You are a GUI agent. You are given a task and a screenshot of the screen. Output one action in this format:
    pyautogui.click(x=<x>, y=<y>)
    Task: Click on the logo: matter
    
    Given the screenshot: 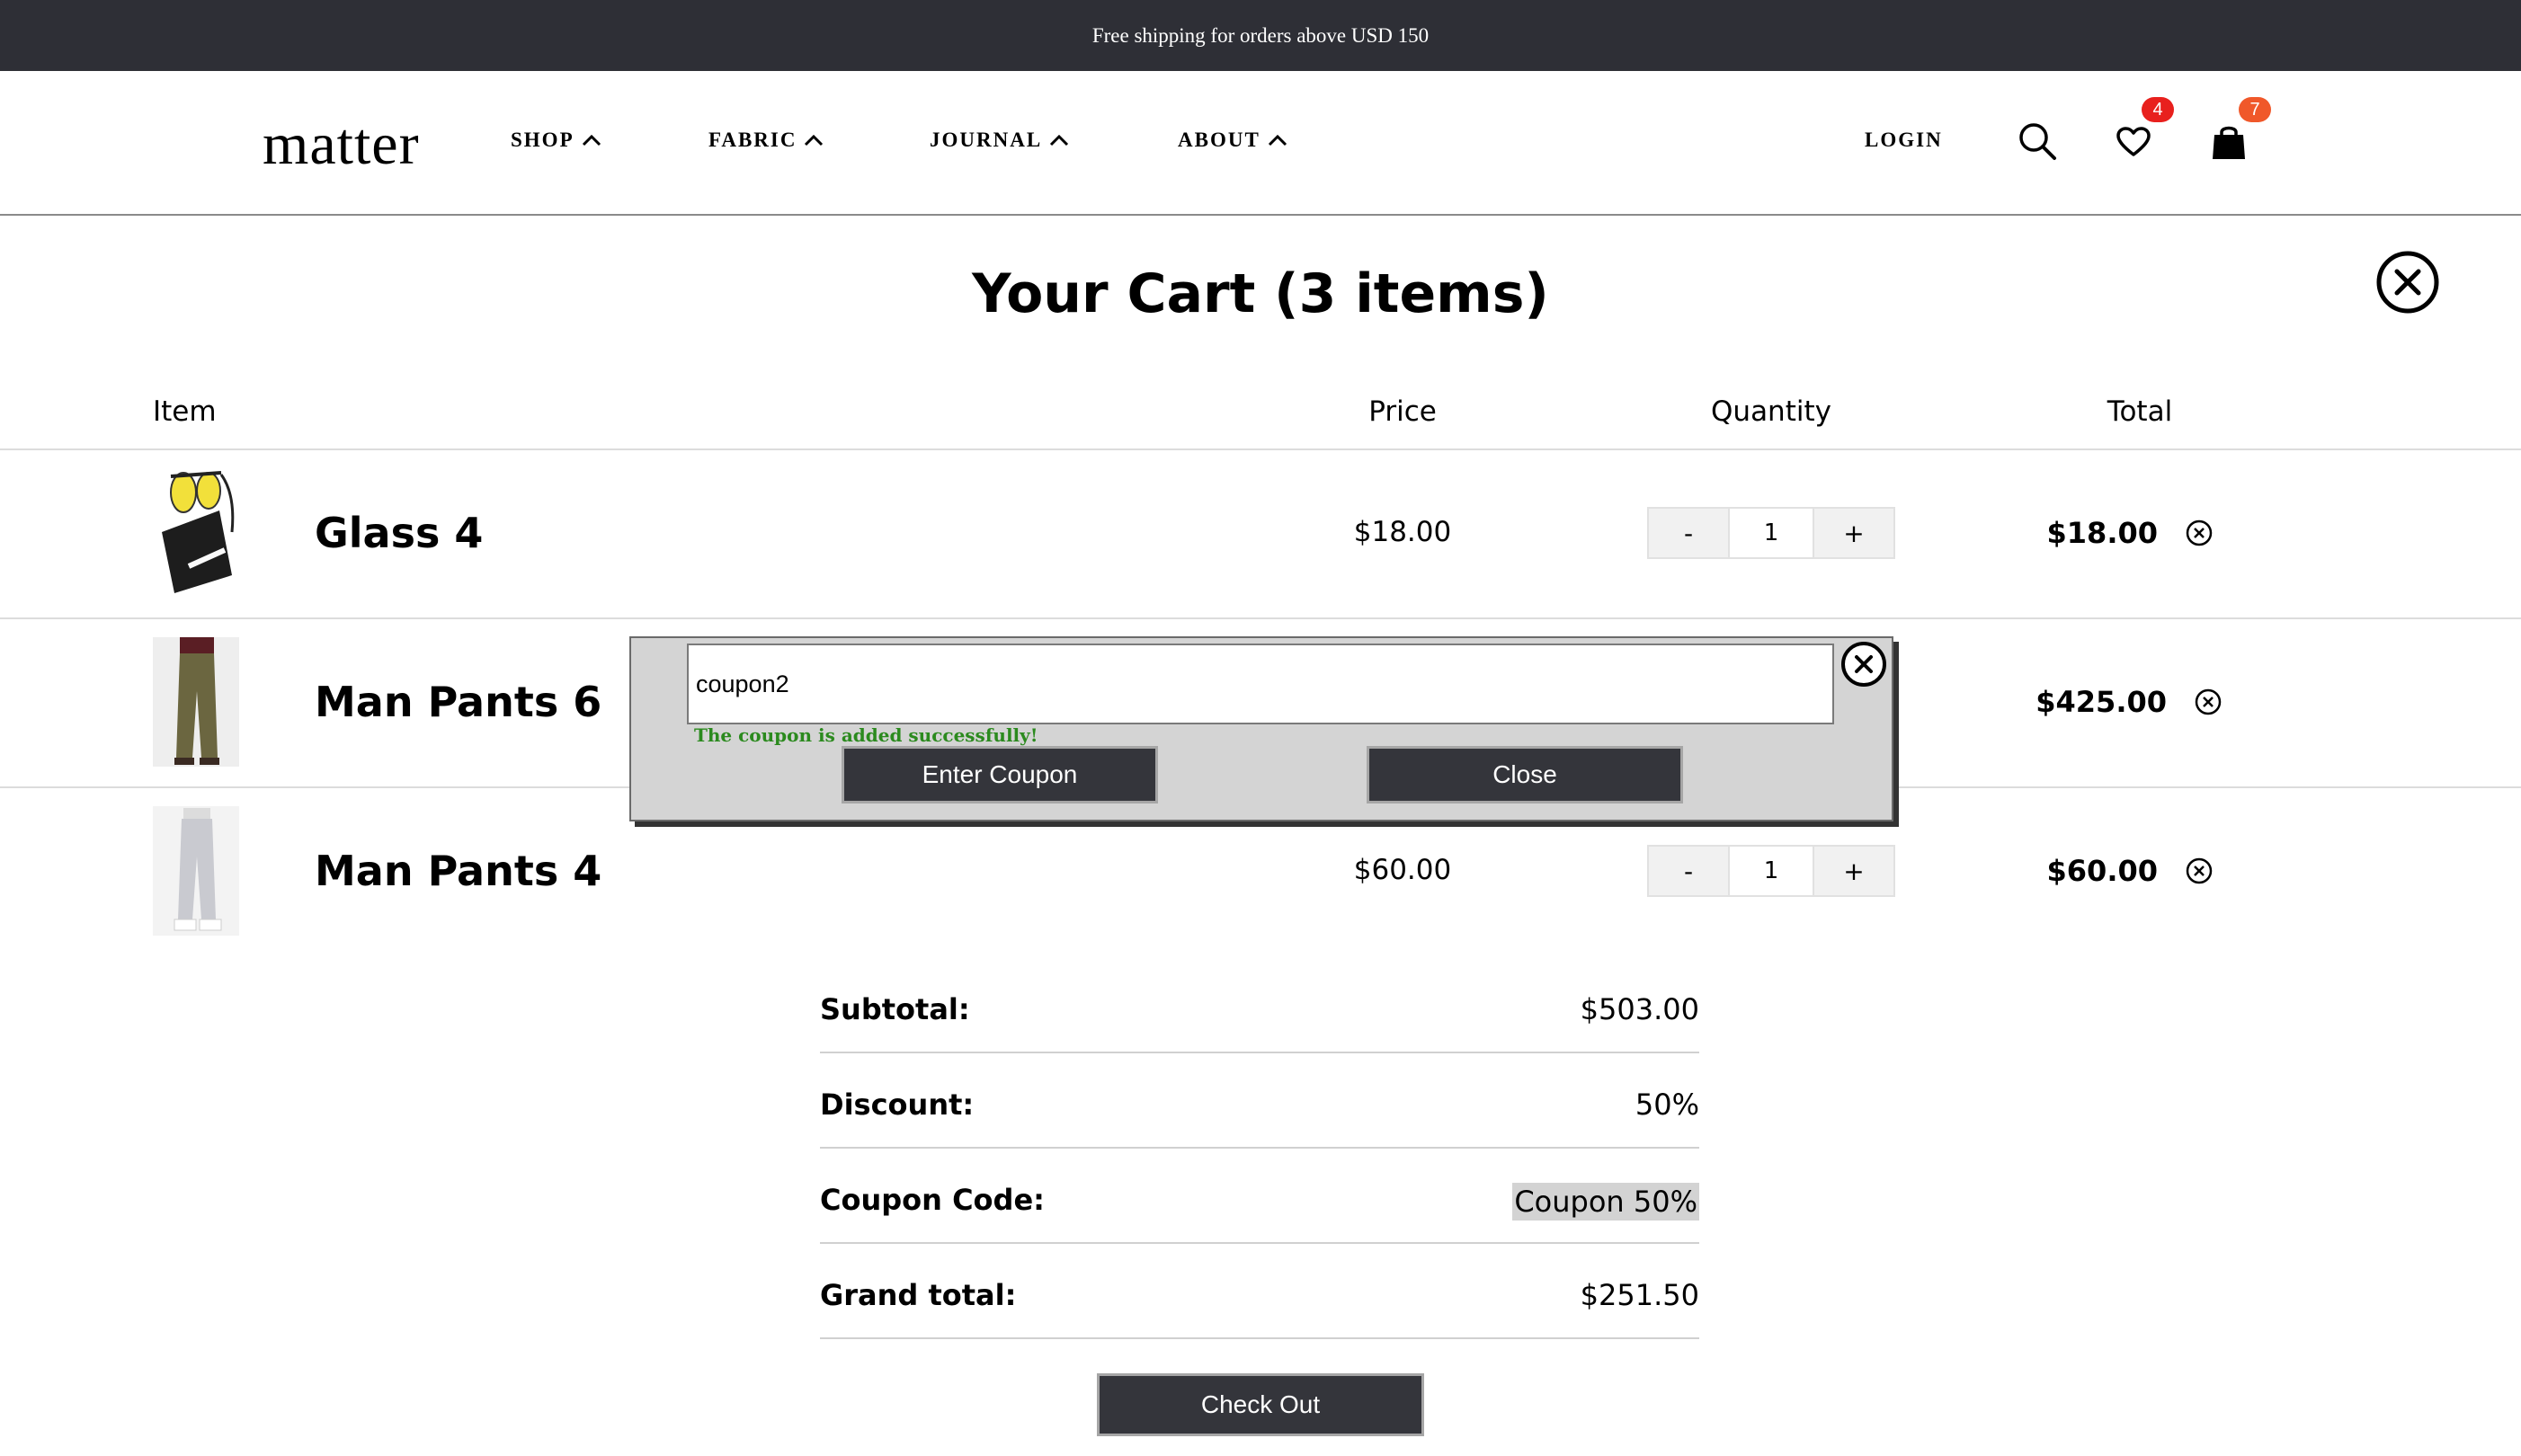 What is the action you would take?
    pyautogui.click(x=341, y=145)
    